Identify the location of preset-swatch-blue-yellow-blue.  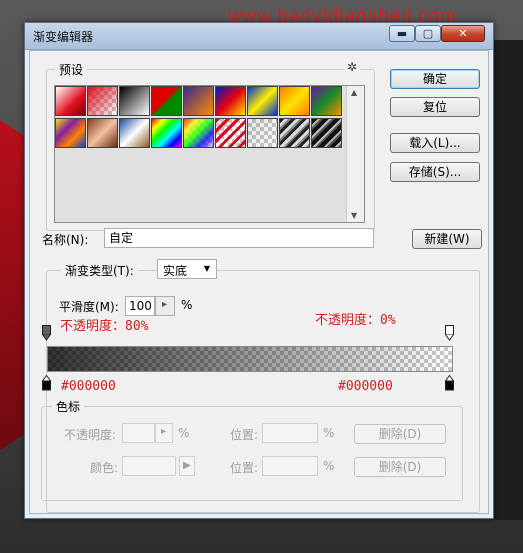
(262, 101).